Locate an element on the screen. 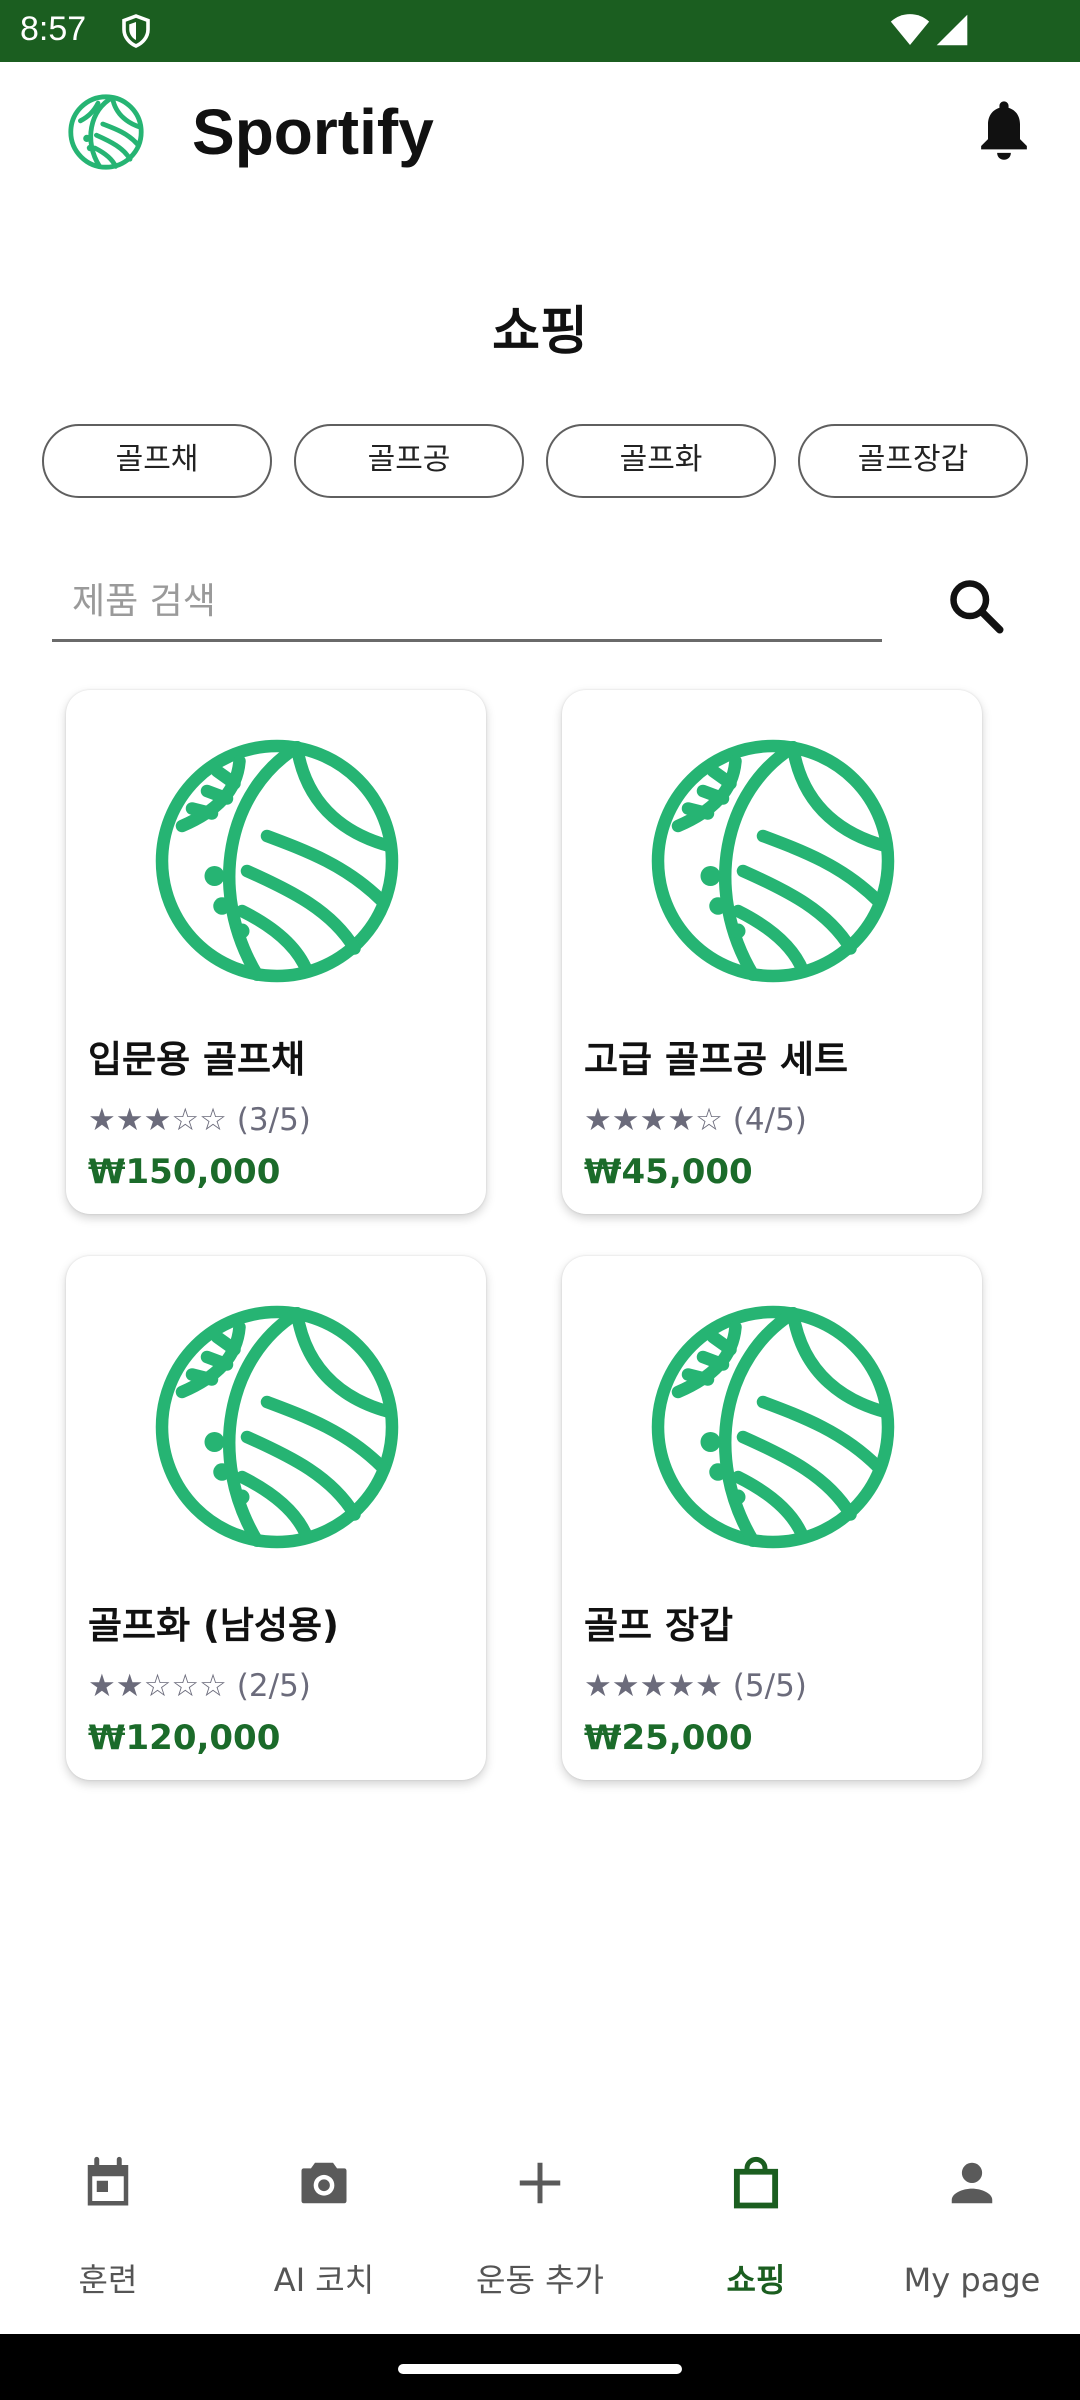  category-chips: 골프채 골프공 골프화 골프장갑 is located at coordinates (561, 461).